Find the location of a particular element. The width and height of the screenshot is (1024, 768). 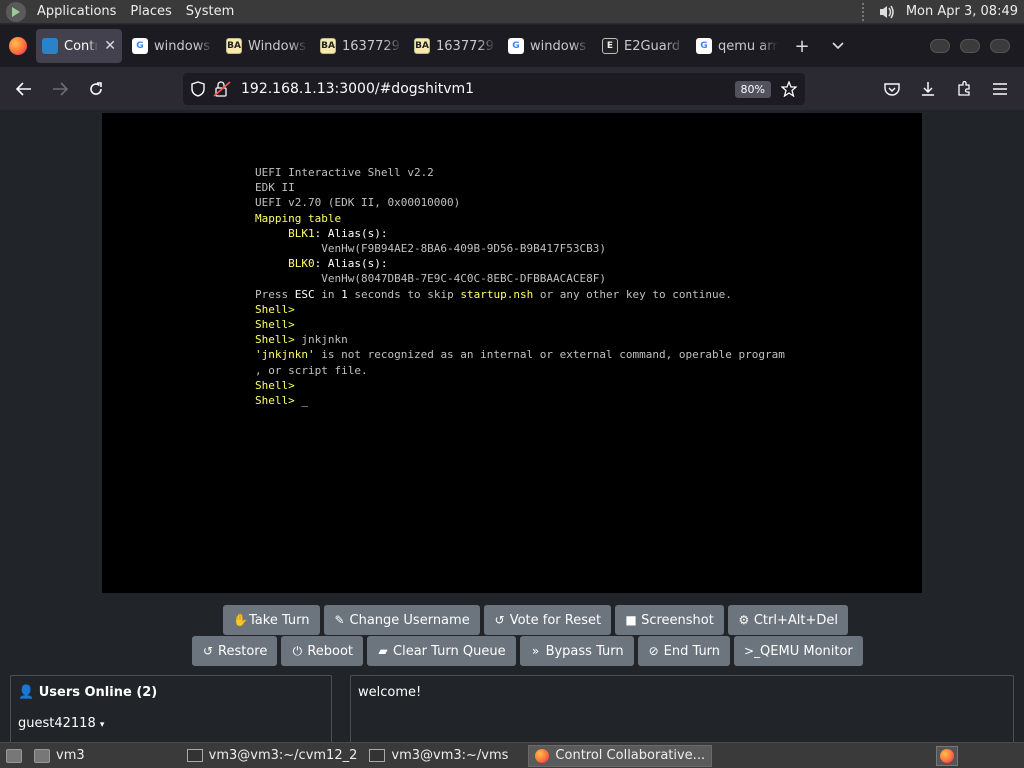

url-bar: 192.168.1.13:3000/#dogshitvm1 80% is located at coordinates (494, 89).